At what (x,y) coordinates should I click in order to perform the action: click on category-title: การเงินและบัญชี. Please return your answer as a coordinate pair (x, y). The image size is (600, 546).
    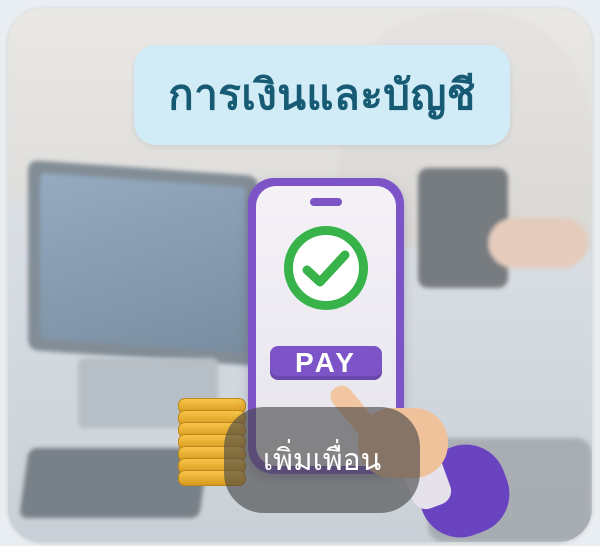
    Looking at the image, I should click on (322, 94).